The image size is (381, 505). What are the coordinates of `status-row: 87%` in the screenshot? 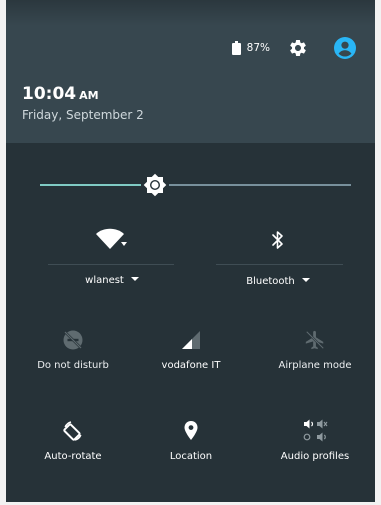 It's located at (294, 48).